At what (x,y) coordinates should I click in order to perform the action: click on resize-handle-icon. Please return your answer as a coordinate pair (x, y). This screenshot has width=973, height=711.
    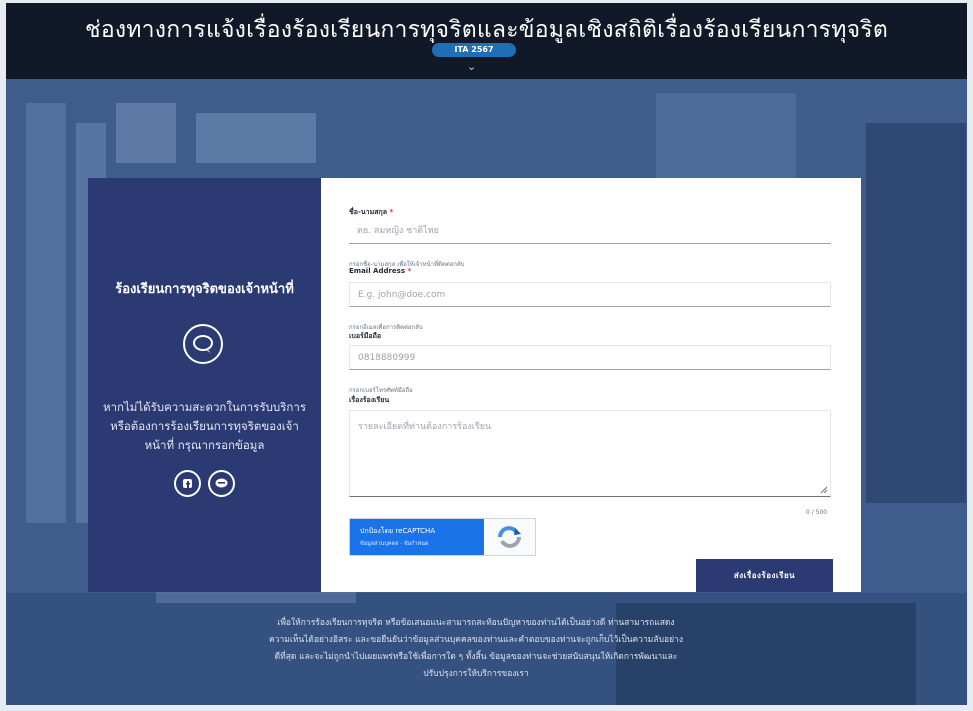
    Looking at the image, I should click on (824, 490).